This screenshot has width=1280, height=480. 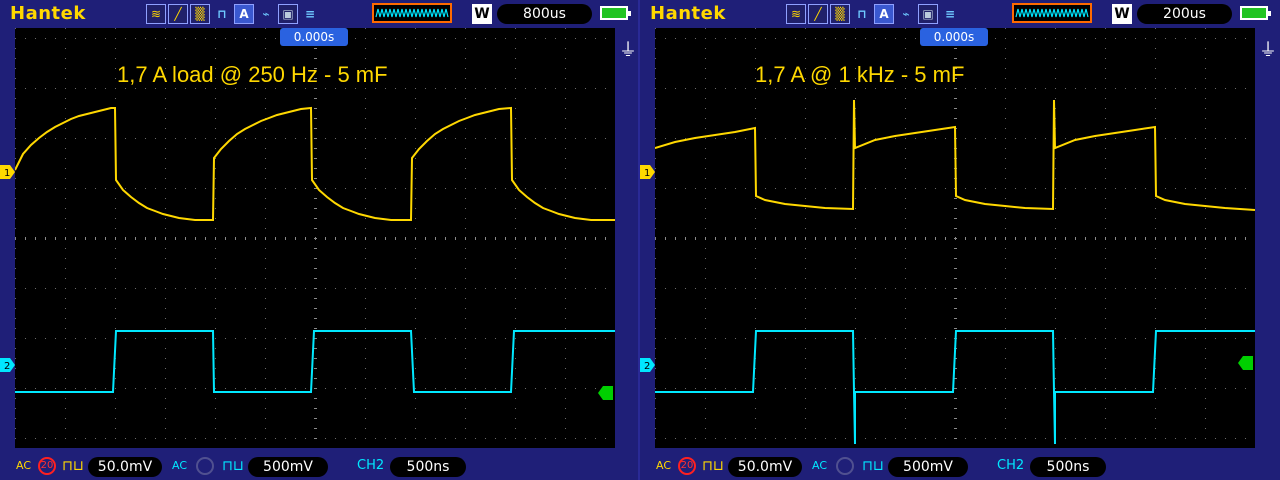 What do you see at coordinates (1184, 14) in the screenshot?
I see `timebase-display: 200us` at bounding box center [1184, 14].